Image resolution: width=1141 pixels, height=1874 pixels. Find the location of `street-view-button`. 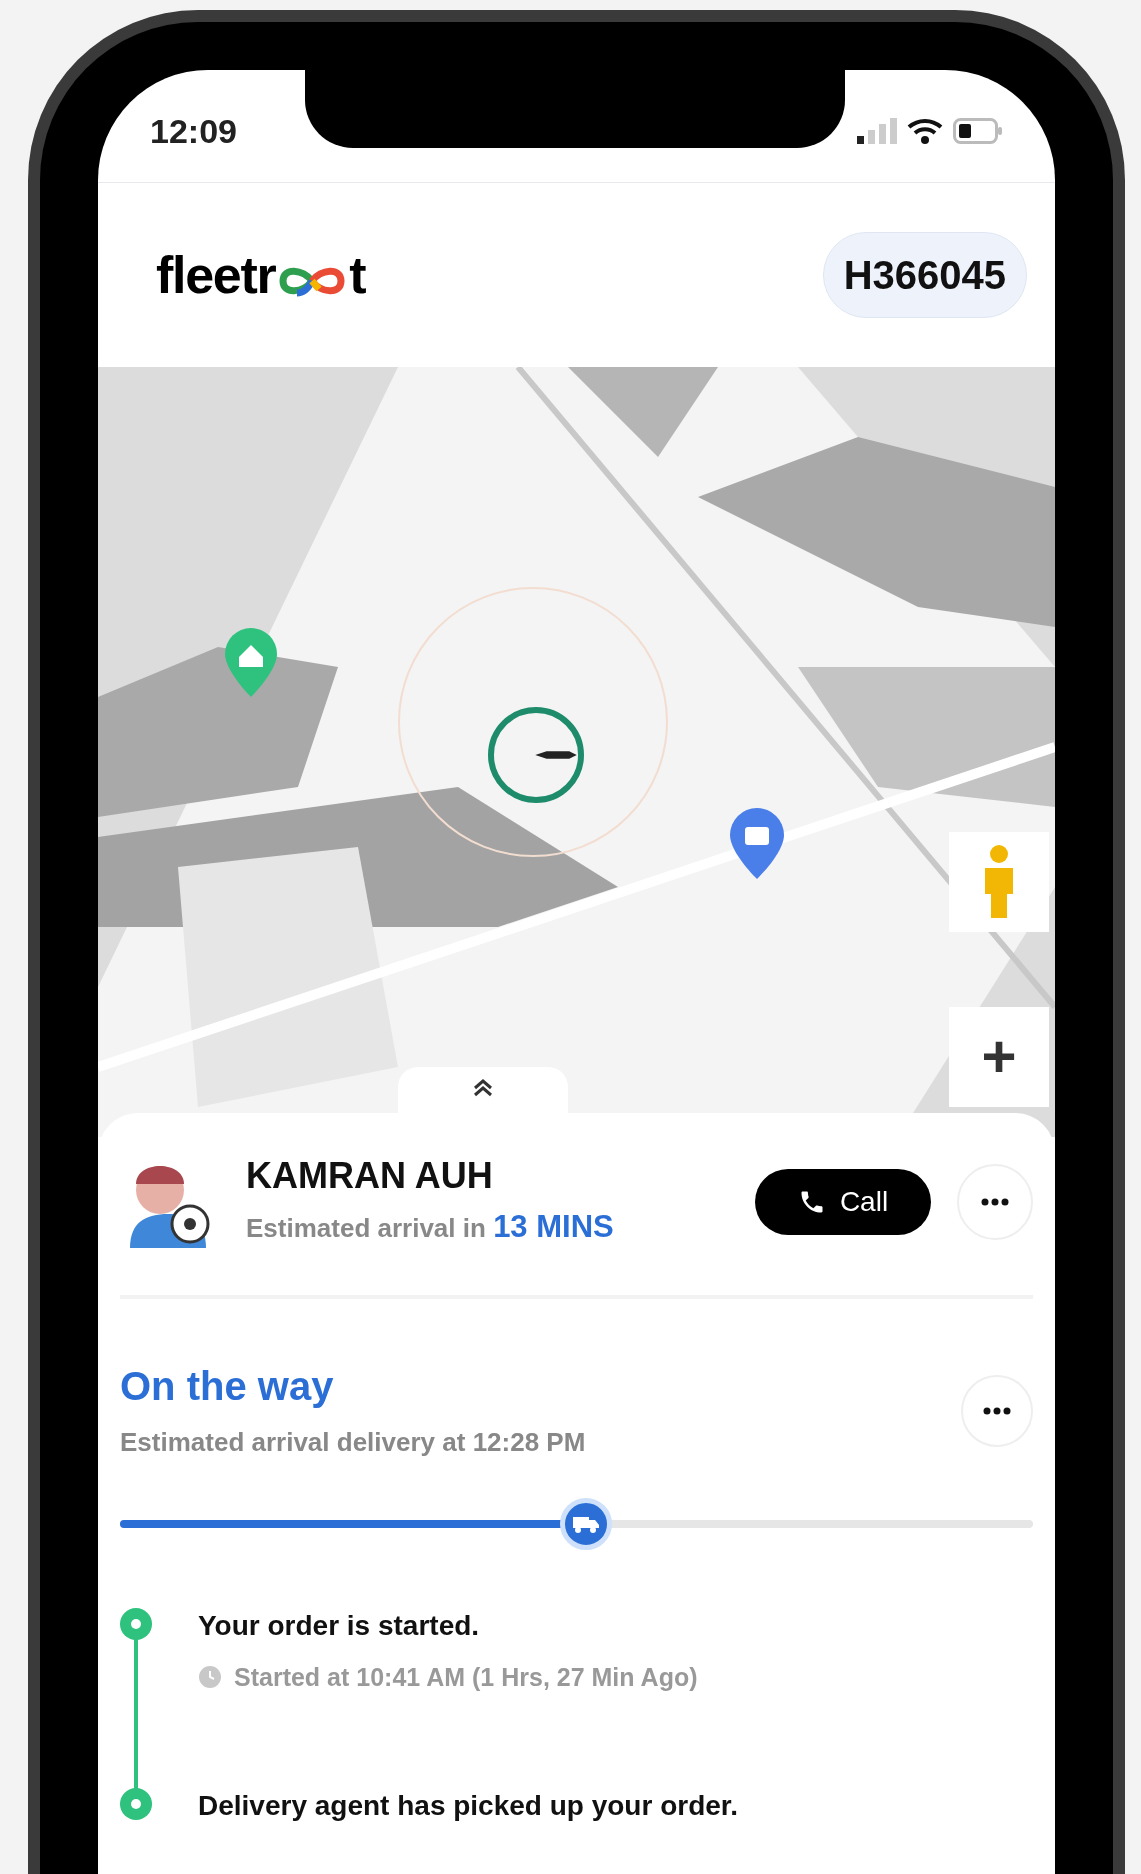

street-view-button is located at coordinates (999, 882).